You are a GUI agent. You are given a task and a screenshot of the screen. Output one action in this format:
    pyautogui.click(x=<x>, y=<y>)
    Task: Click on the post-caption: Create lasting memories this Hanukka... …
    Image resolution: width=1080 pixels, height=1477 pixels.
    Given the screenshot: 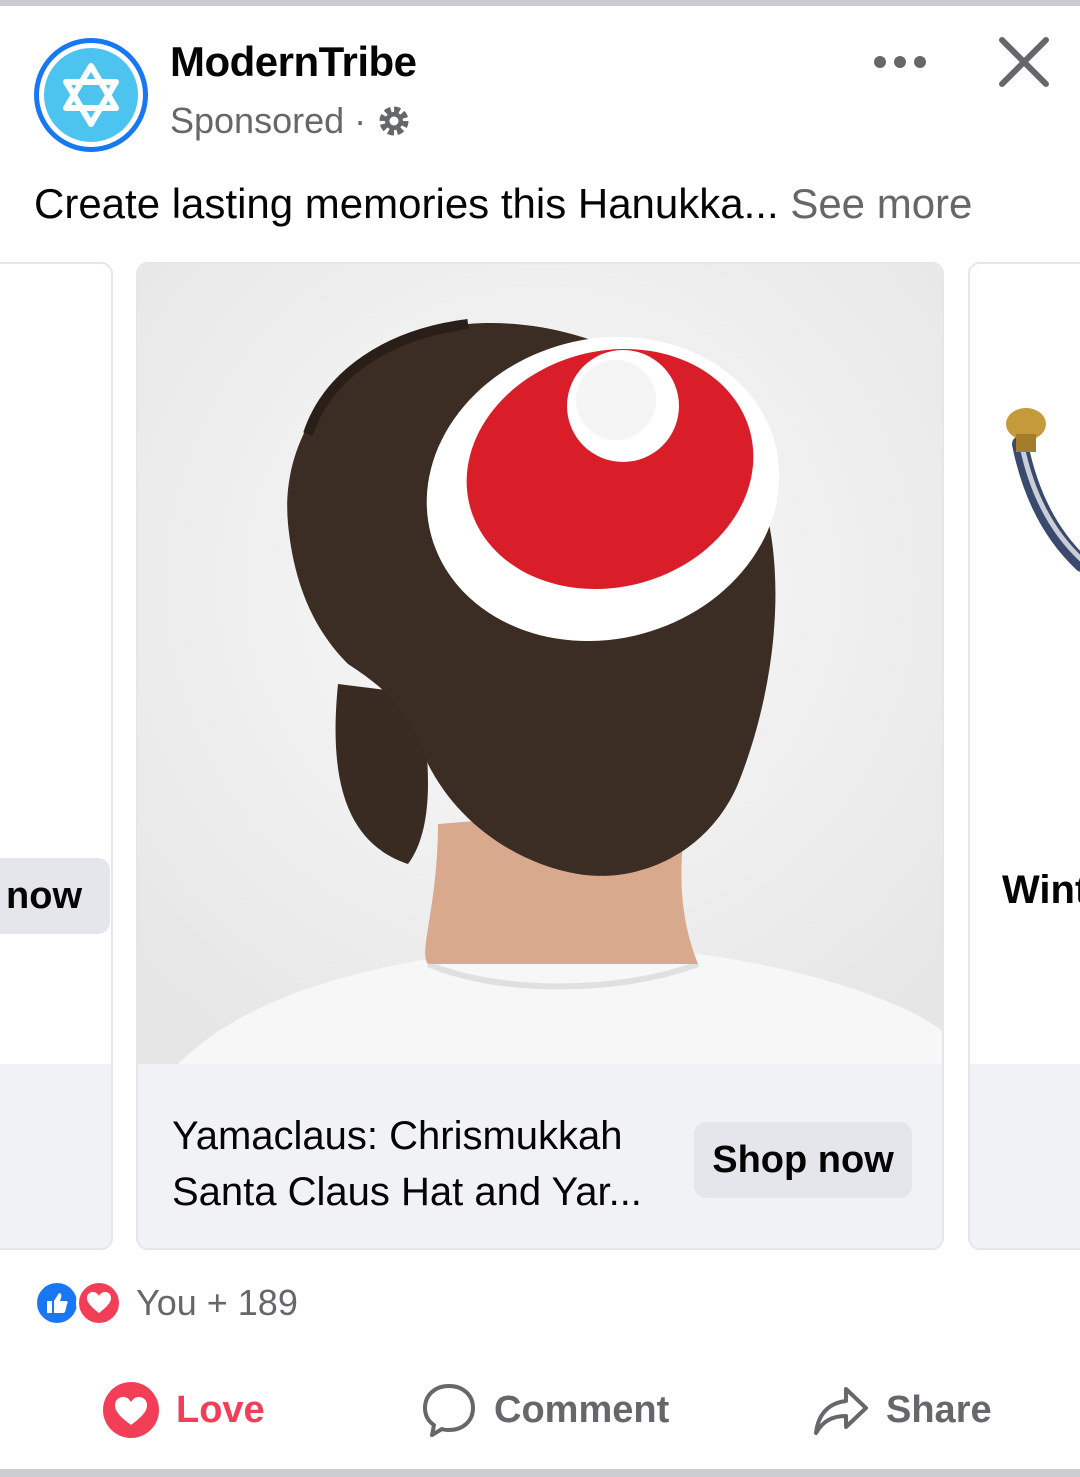 What is the action you would take?
    pyautogui.click(x=503, y=204)
    